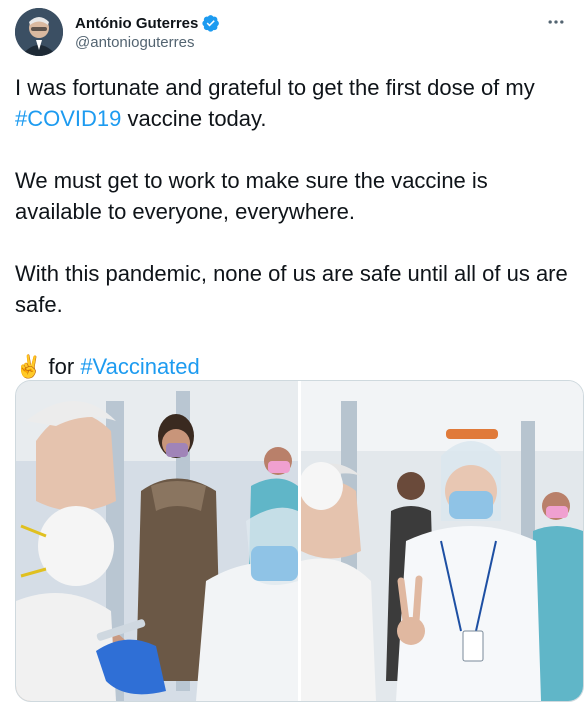 This screenshot has width=585, height=705. I want to click on tweet-header: António Guterres @antonioguterres, so click(292, 33).